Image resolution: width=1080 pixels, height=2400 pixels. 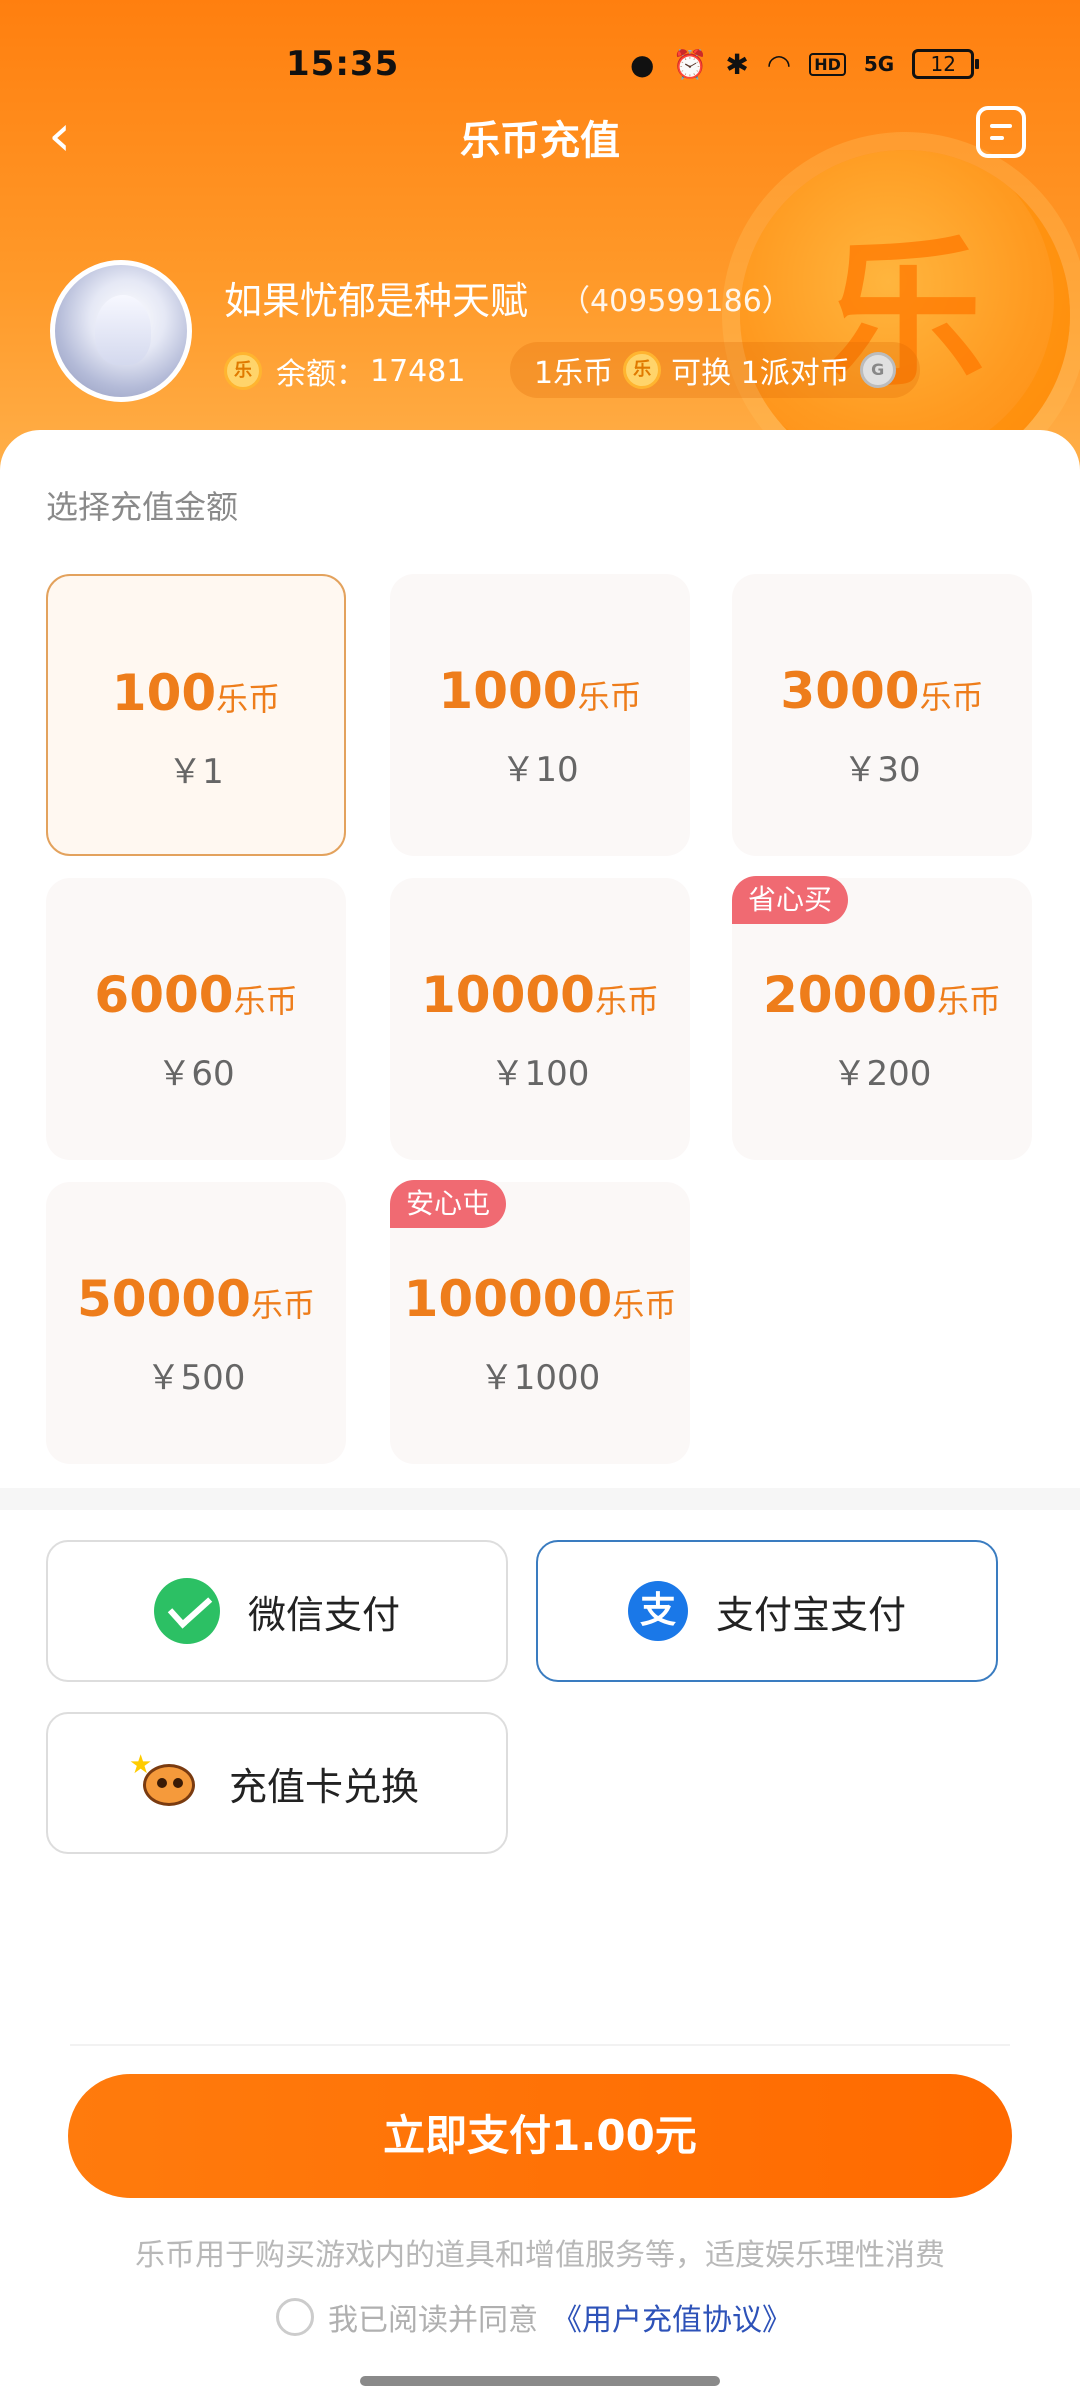 I want to click on wechat-pay-button: 微信支付, so click(x=277, y=1611).